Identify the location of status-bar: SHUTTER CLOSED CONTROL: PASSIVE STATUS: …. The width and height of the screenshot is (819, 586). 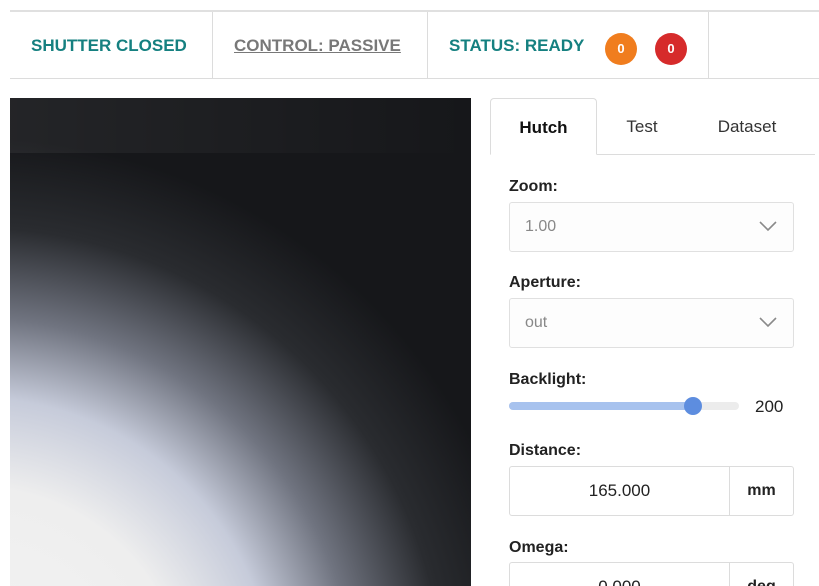
(414, 44).